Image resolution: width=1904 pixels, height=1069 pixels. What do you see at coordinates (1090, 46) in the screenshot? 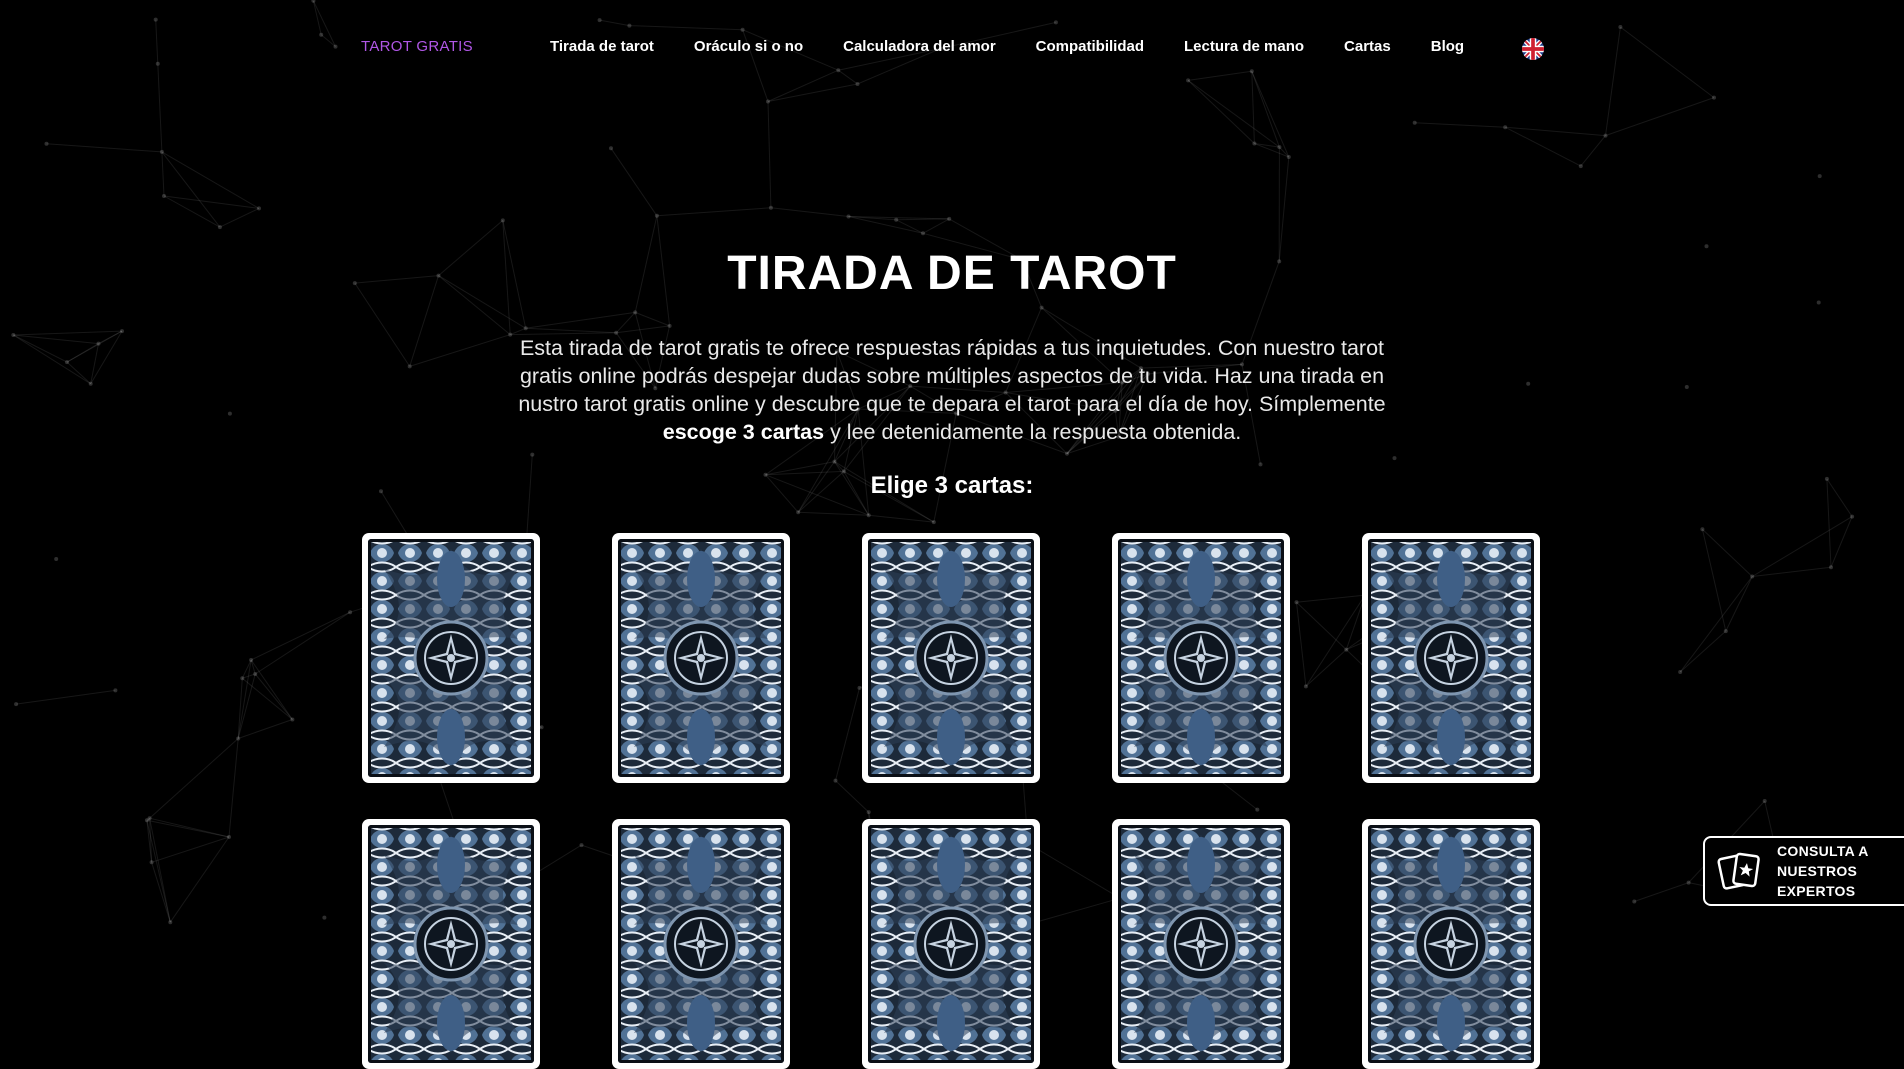
I see `nav-compatibilidad: Compatibilidad` at bounding box center [1090, 46].